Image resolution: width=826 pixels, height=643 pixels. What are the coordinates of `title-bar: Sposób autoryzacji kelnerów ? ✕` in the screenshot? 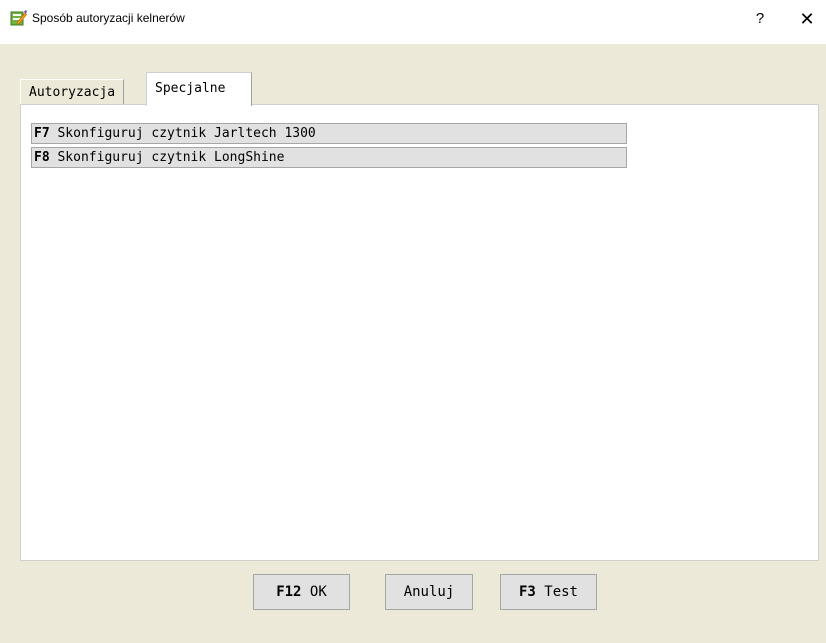 It's located at (413, 22).